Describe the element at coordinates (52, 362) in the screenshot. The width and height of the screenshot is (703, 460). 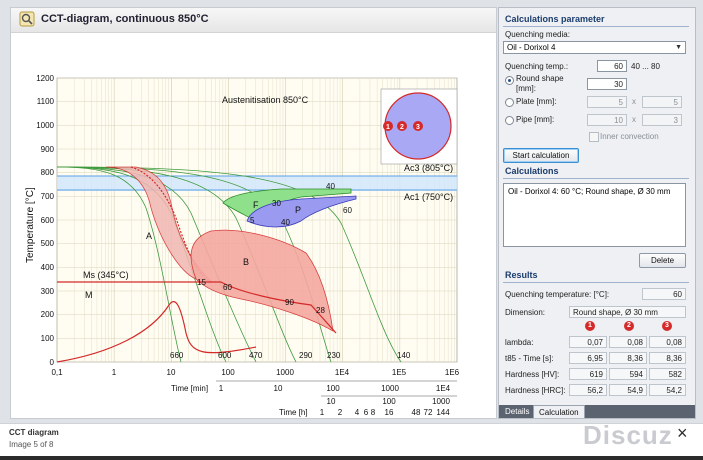
I see `y-tick: 0` at that location.